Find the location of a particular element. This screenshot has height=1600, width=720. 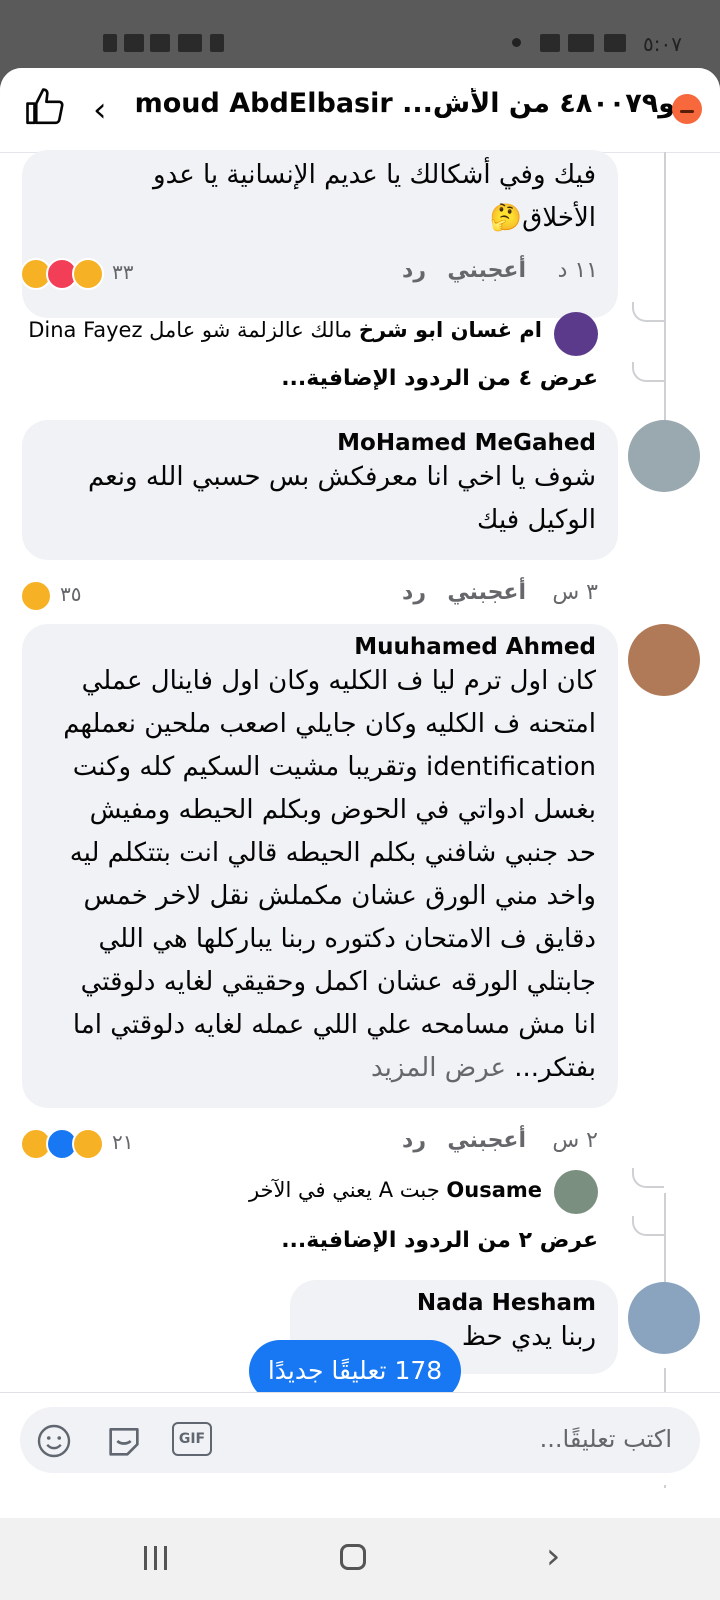

thumbs-up-icon is located at coordinates (45, 107).